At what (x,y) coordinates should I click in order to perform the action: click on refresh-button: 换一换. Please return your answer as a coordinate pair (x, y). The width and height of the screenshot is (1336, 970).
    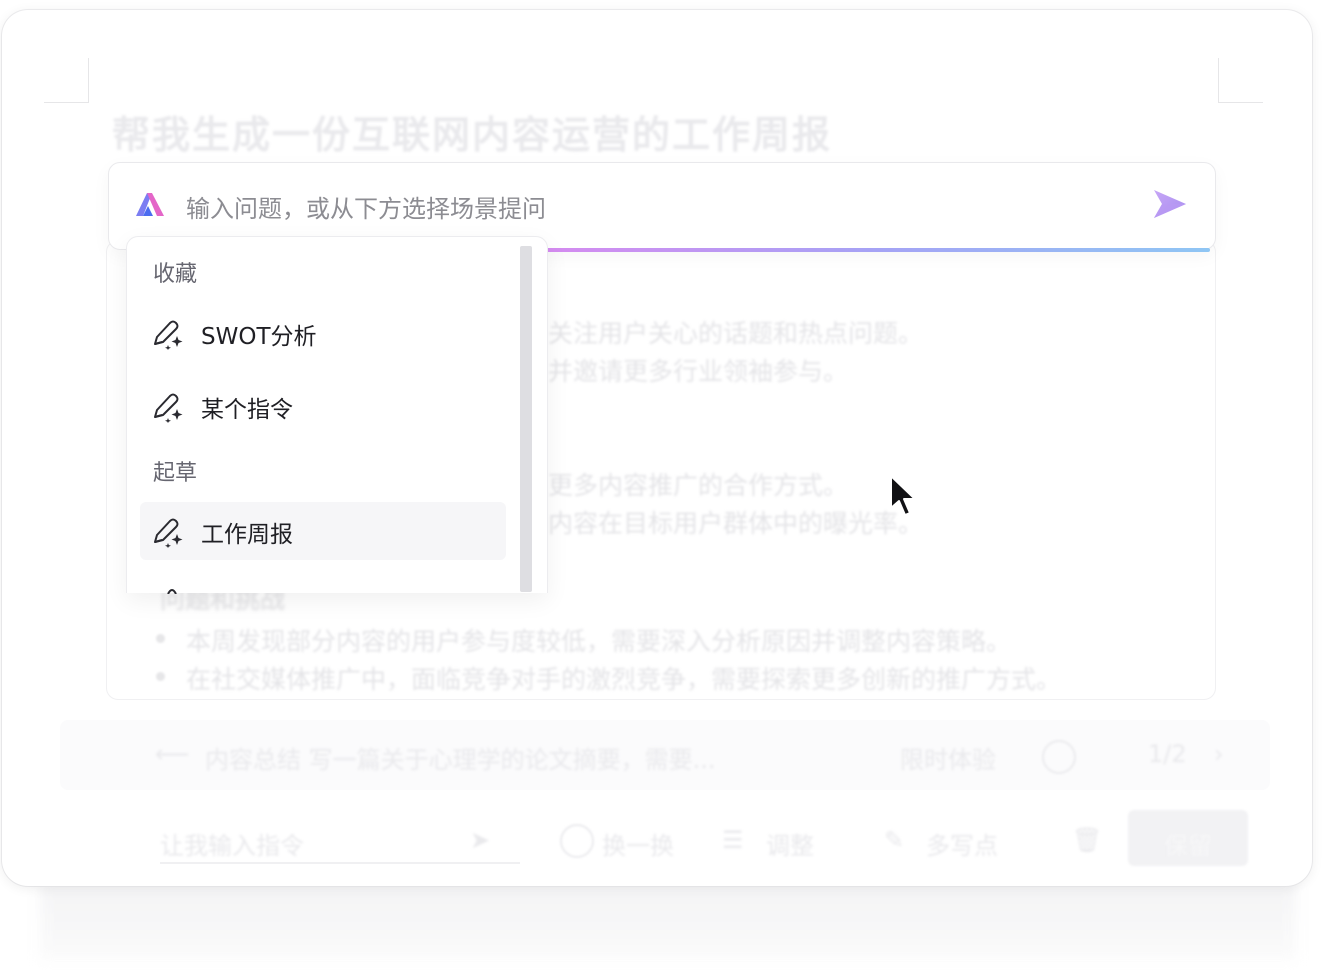
    Looking at the image, I should click on (638, 843).